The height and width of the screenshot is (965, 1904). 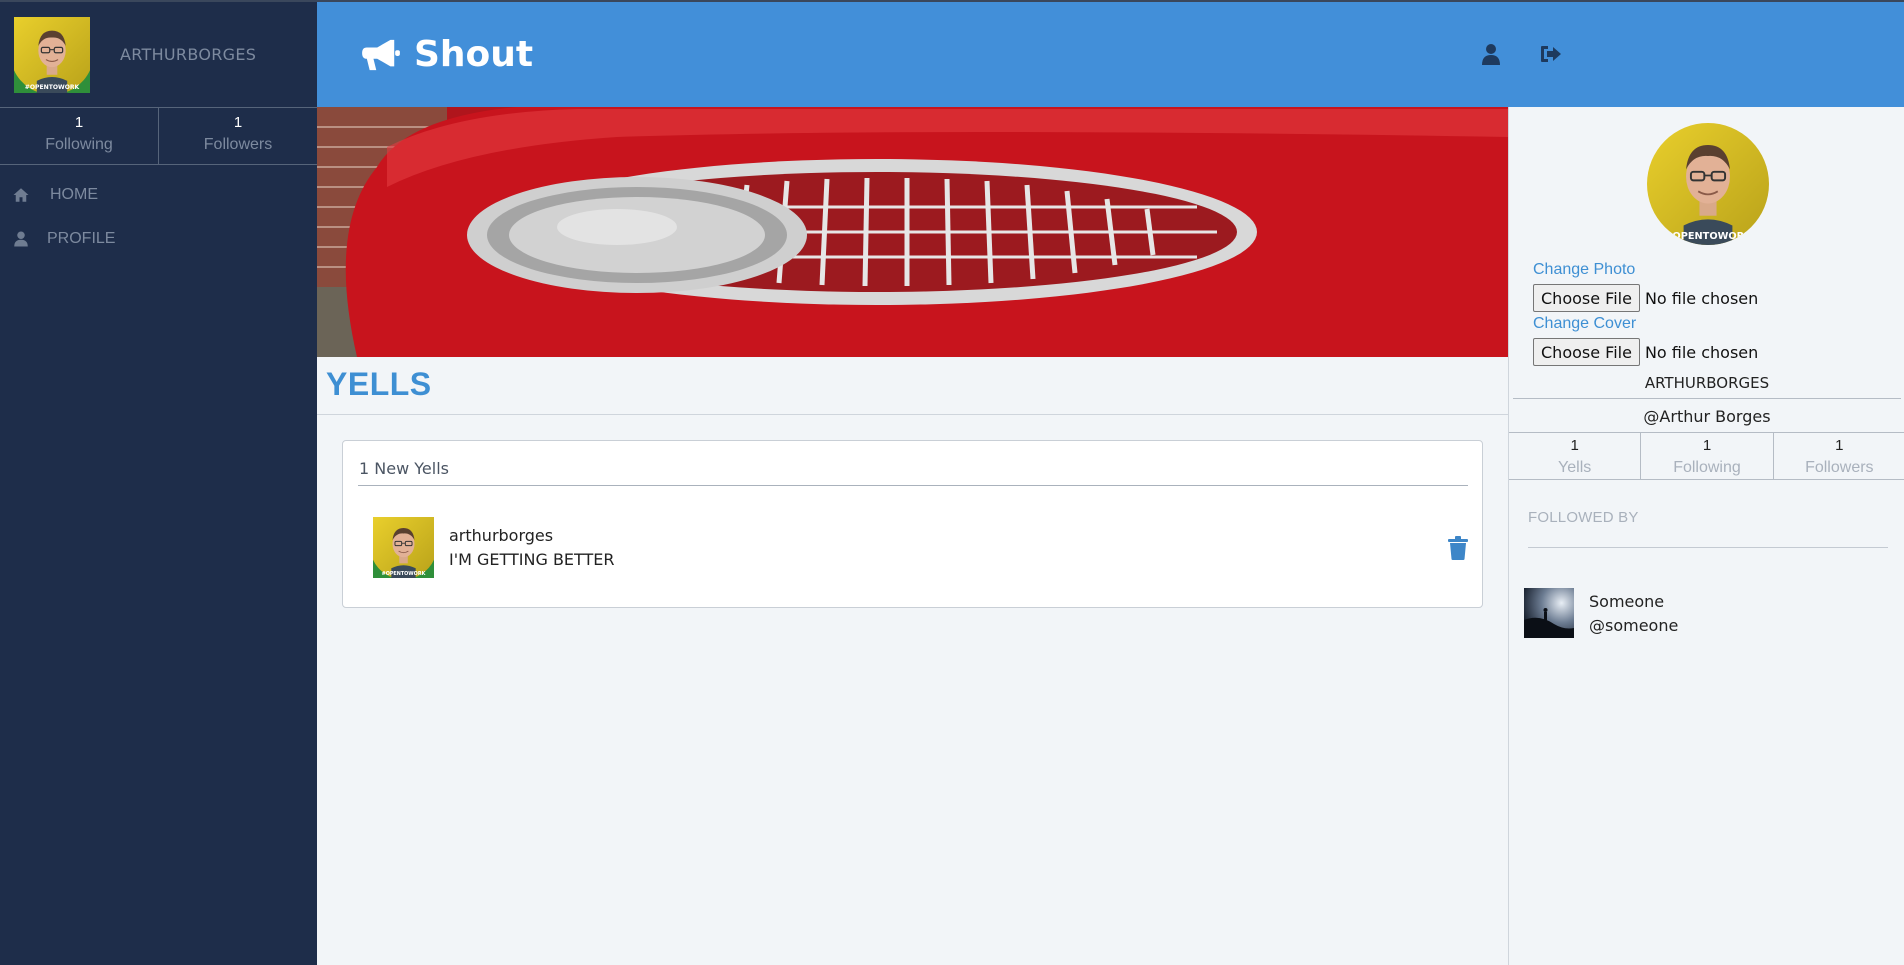 What do you see at coordinates (1551, 54) in the screenshot?
I see `sign-out-icon` at bounding box center [1551, 54].